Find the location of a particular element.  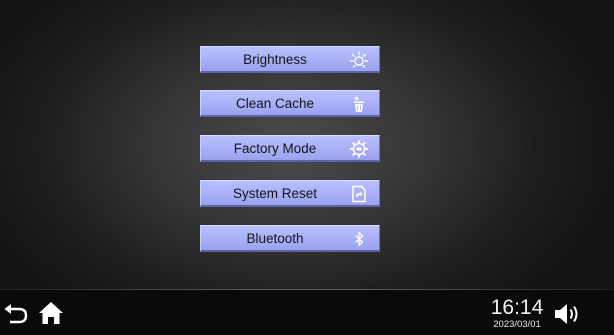

clock: 16:14 2023/03/01 is located at coordinates (517, 313).